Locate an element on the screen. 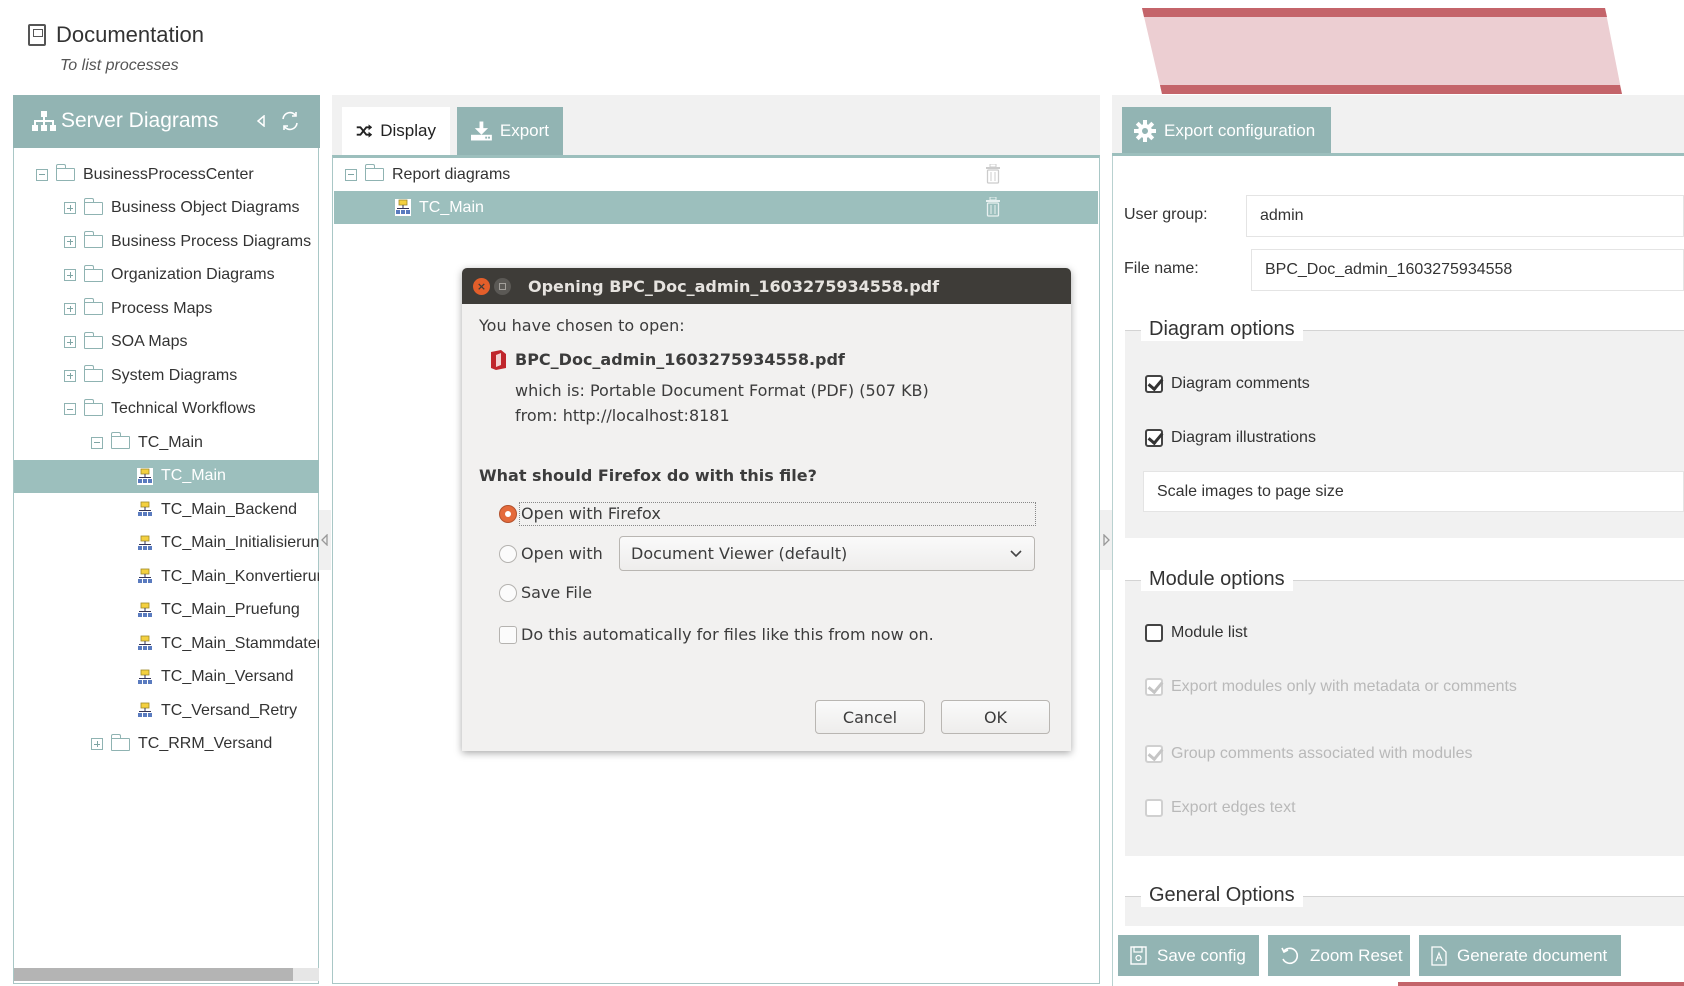 The height and width of the screenshot is (986, 1684). diagram-comments-checkbox: Diagram comments is located at coordinates (1227, 384).